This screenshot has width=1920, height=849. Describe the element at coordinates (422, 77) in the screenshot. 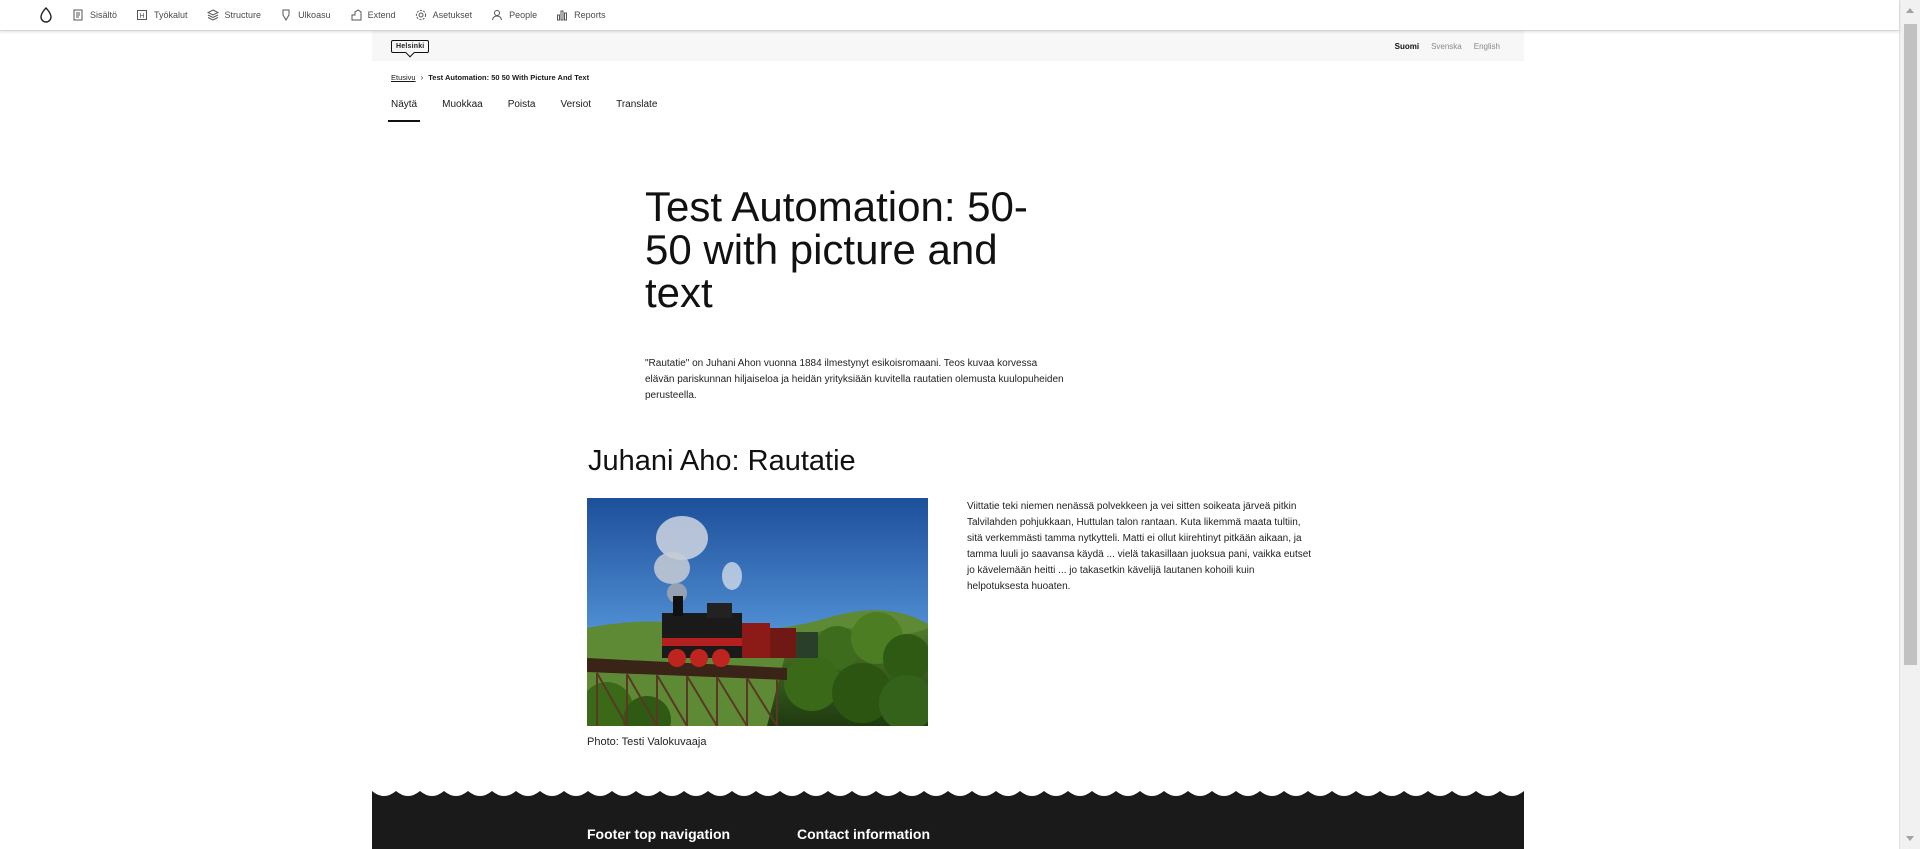

I see `chevron-right-icon: ›` at that location.